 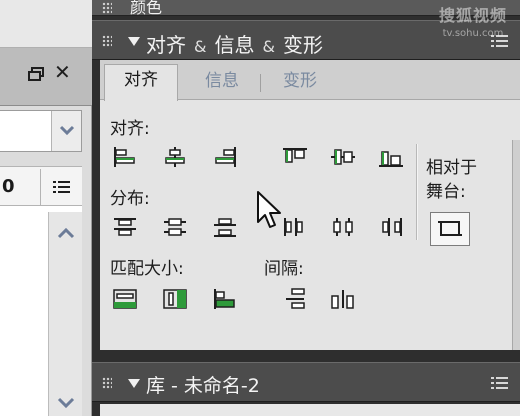 What do you see at coordinates (472, 15) in the screenshot?
I see `watermark-brand: 搜狐视频` at bounding box center [472, 15].